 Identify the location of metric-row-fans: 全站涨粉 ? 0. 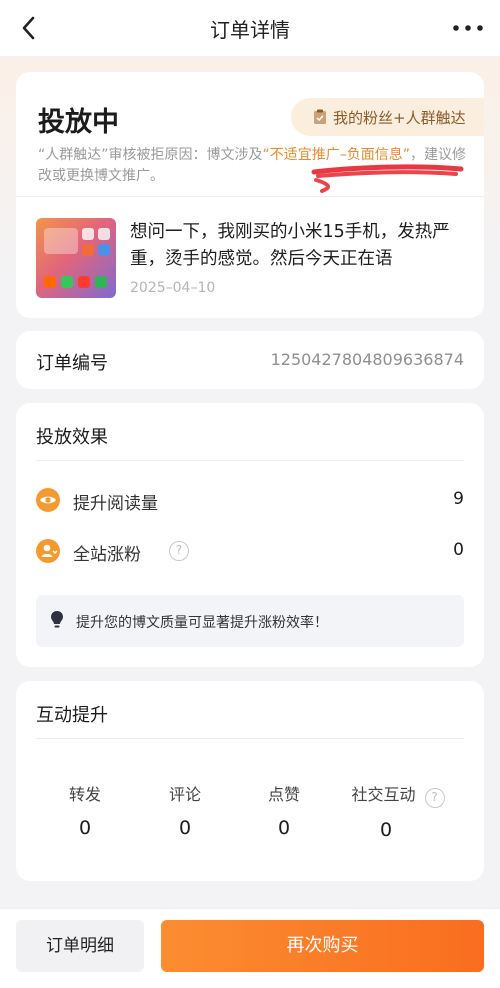
(250, 552).